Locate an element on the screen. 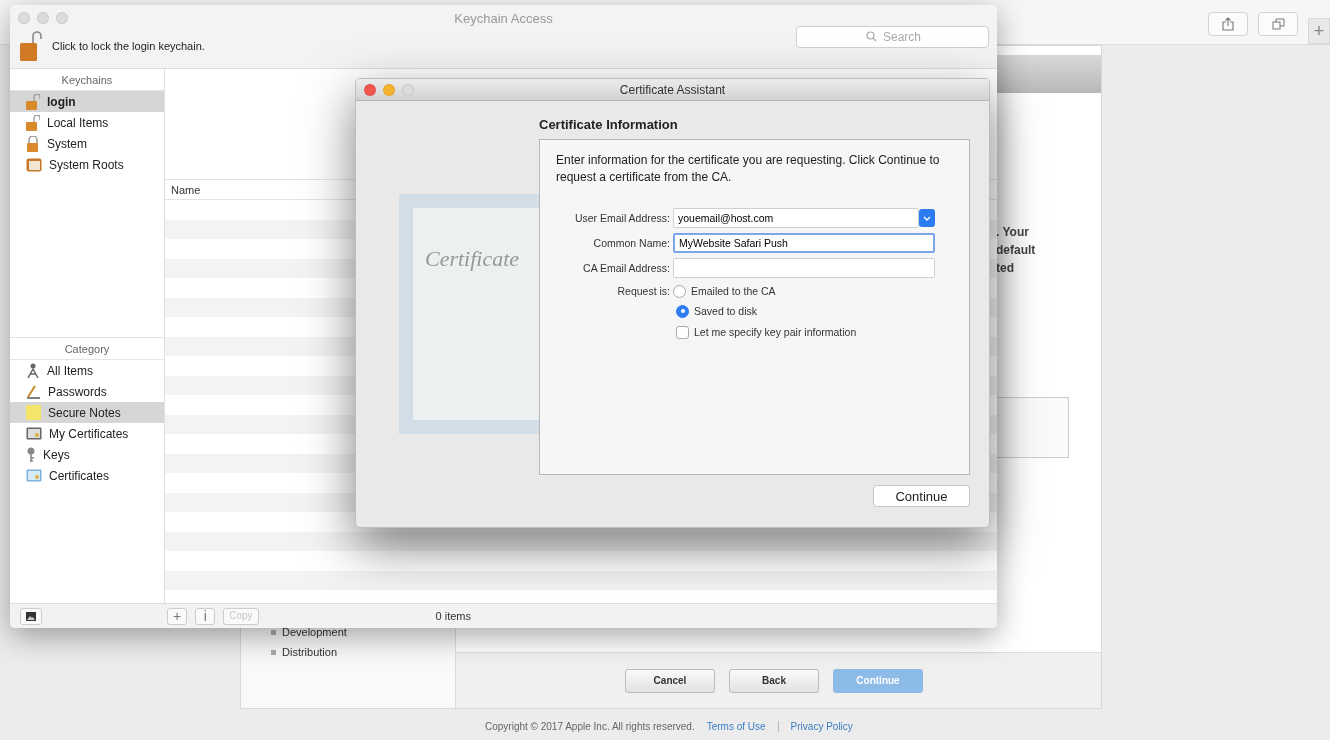  search-icon is located at coordinates (871, 36).